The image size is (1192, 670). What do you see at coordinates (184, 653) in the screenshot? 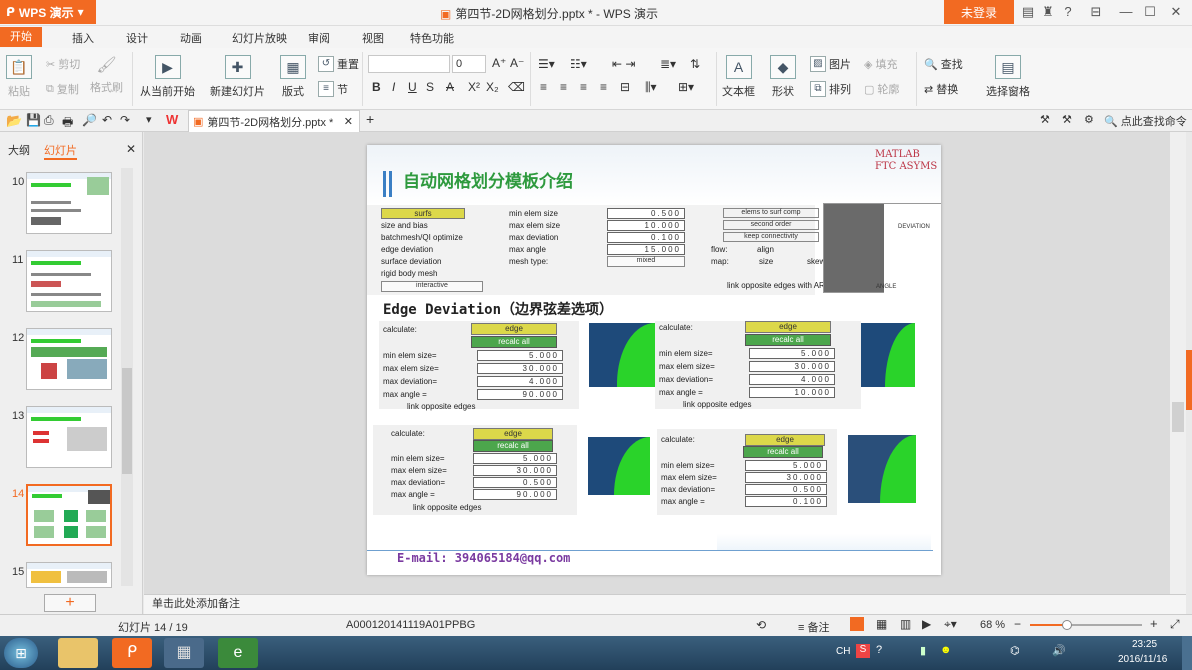
I see `mesh-app-icon: ▦` at bounding box center [184, 653].